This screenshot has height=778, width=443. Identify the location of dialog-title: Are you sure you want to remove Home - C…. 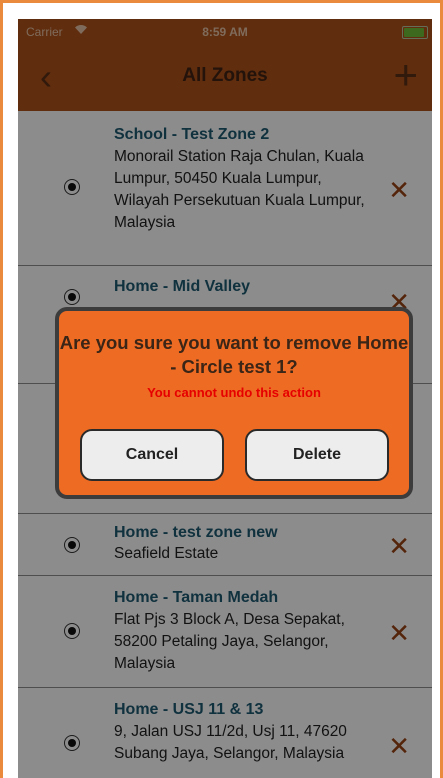
(234, 354).